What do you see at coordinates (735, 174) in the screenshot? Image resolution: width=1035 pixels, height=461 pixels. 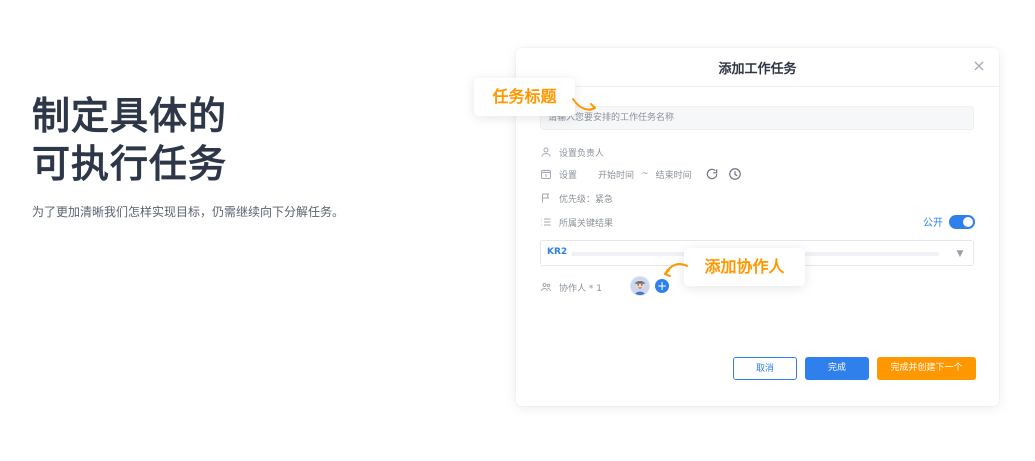 I see `clock-icon` at bounding box center [735, 174].